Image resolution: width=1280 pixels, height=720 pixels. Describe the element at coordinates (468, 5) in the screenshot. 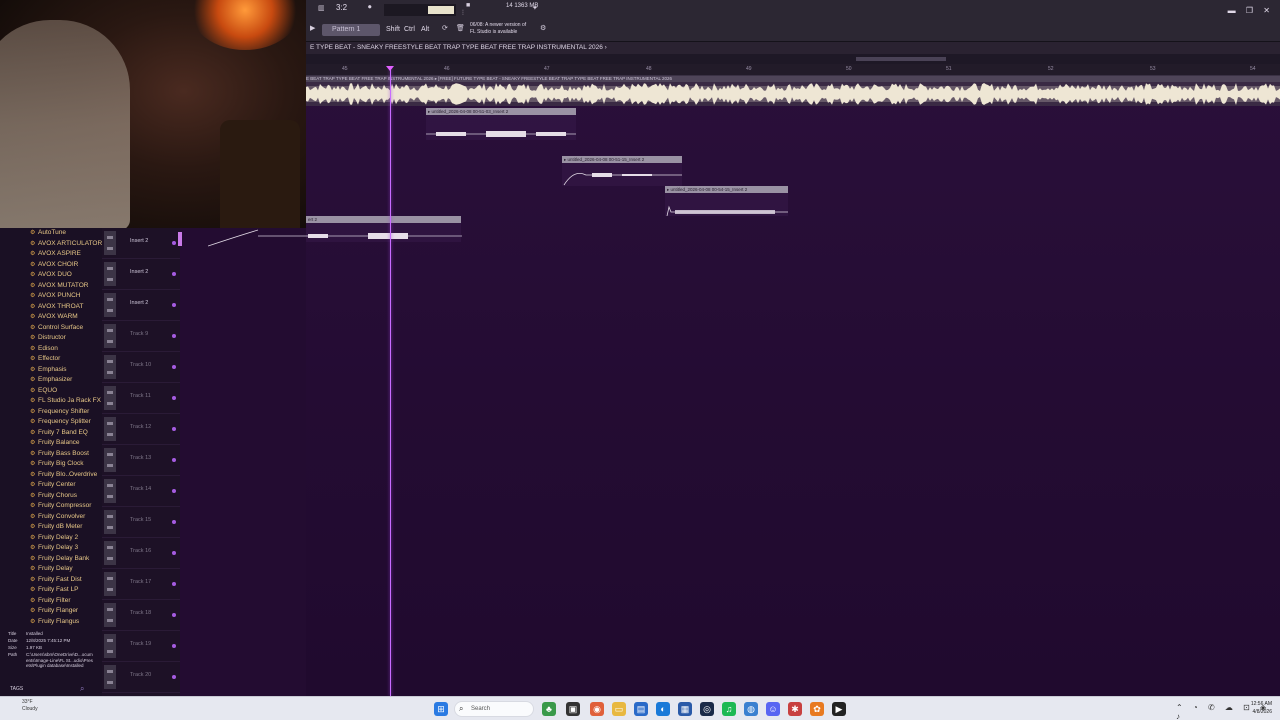

I see `stop-icon: ■` at that location.